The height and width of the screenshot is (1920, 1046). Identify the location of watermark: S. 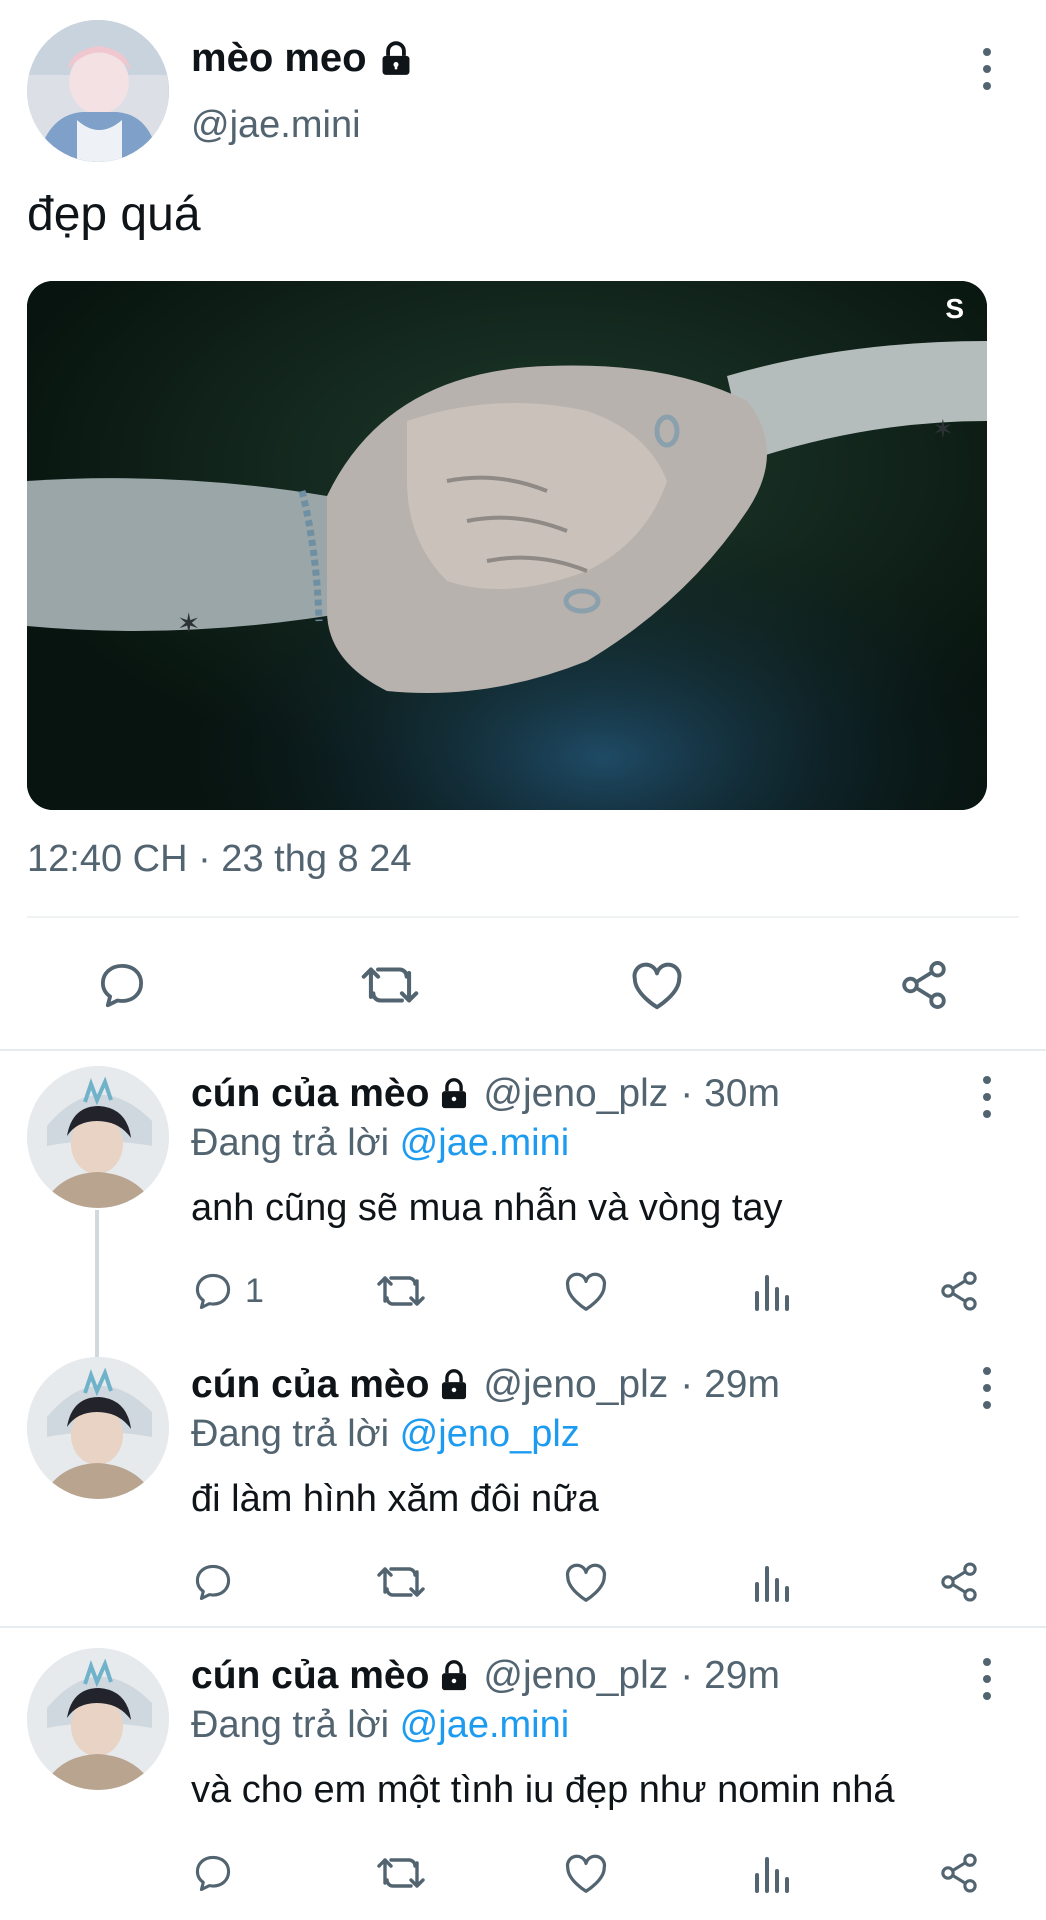
(955, 308).